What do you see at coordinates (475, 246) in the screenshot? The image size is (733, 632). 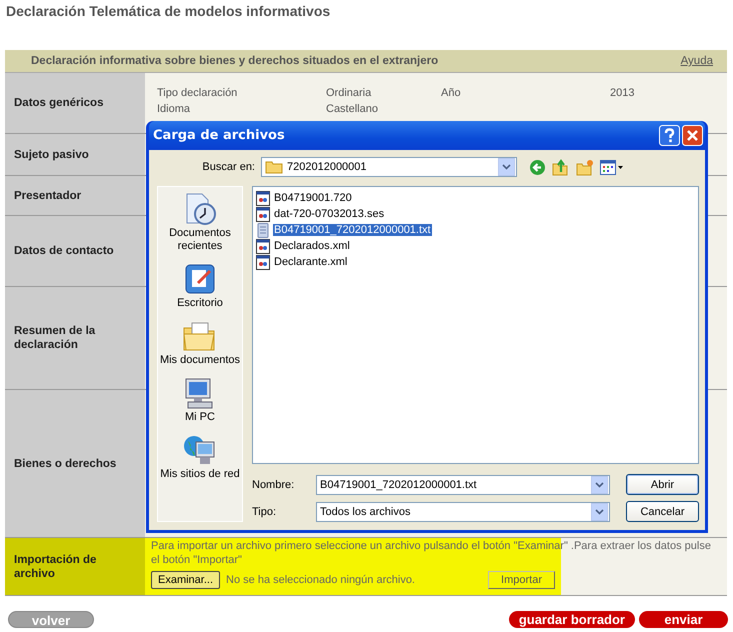 I see `file-item: Declarados.xml` at bounding box center [475, 246].